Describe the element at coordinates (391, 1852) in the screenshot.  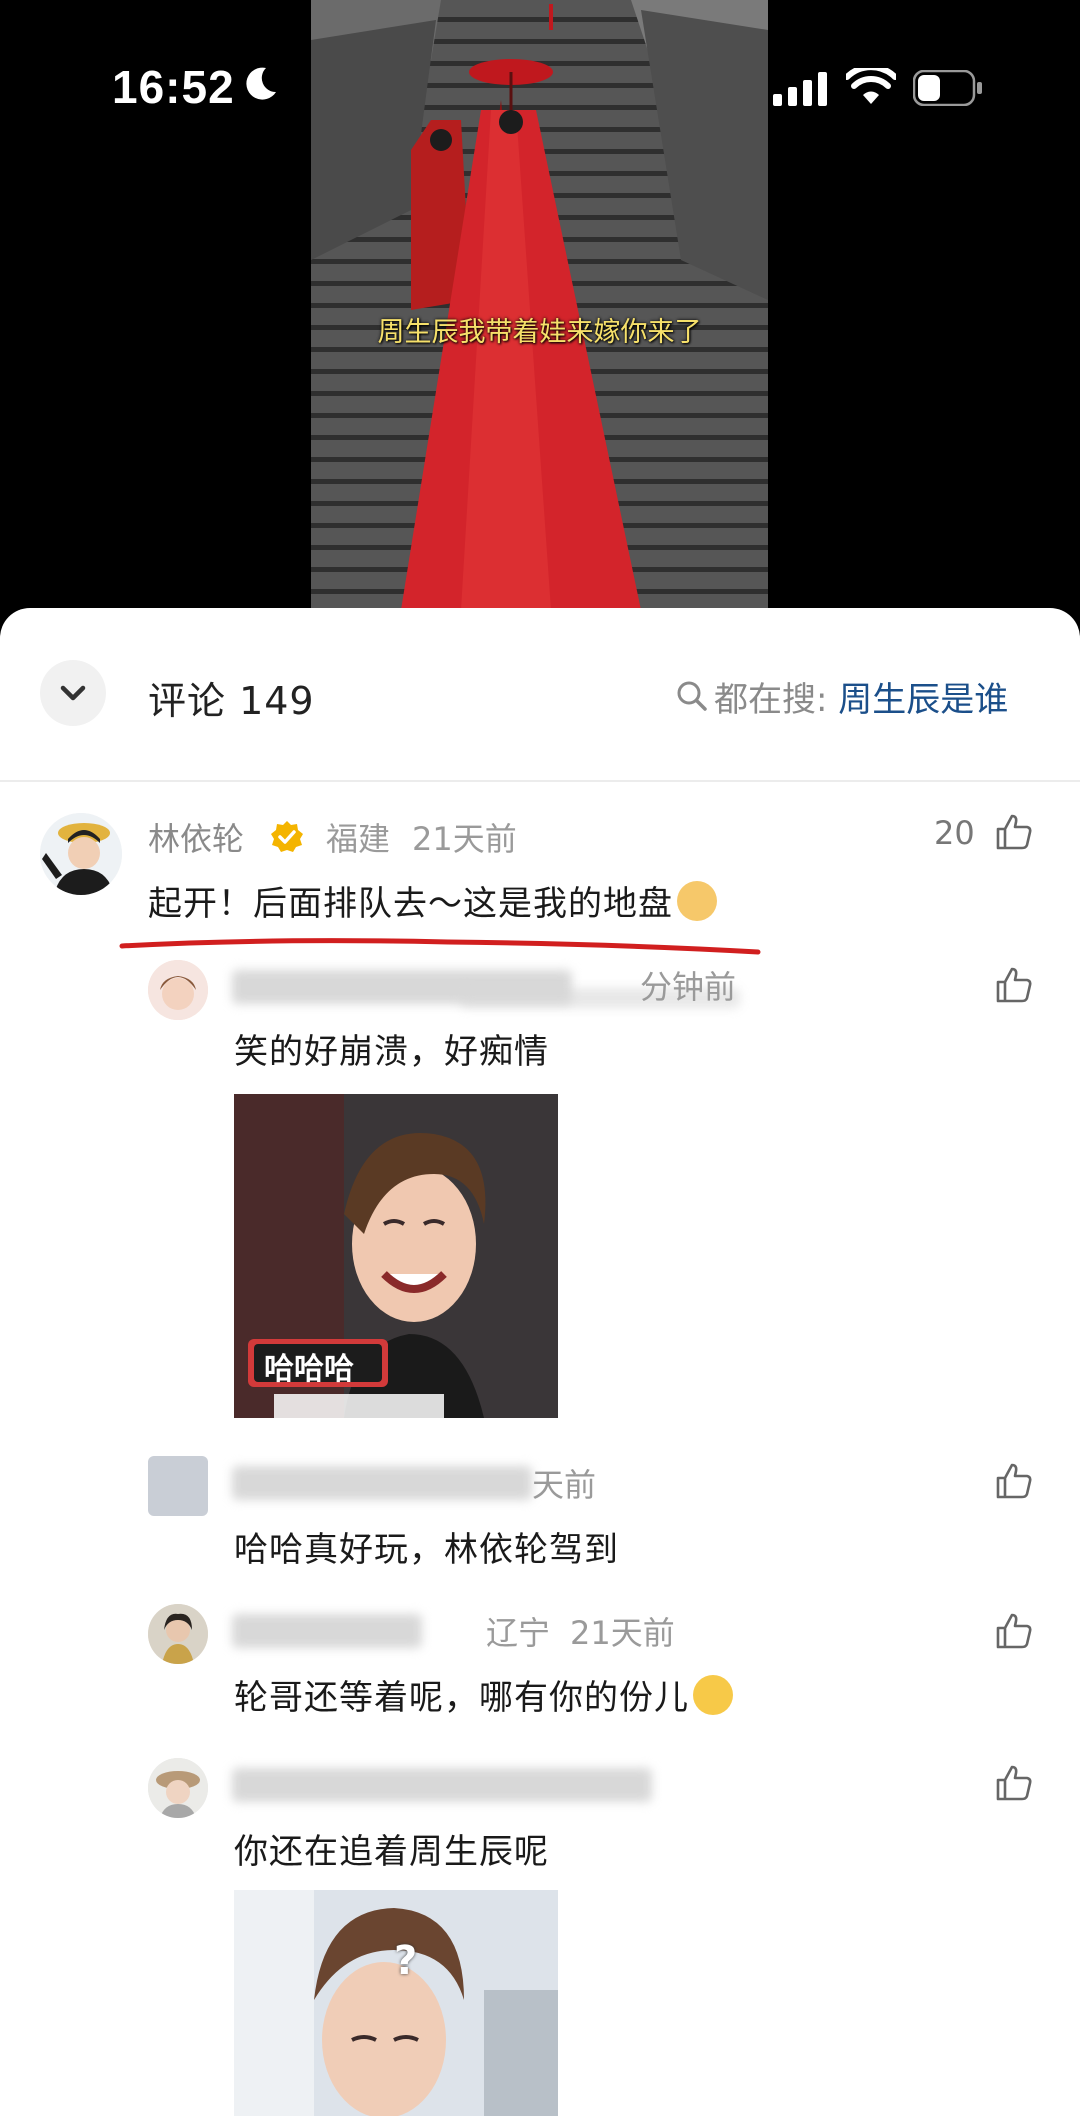
I see `reply-text: 你还在追着周生辰呢` at that location.